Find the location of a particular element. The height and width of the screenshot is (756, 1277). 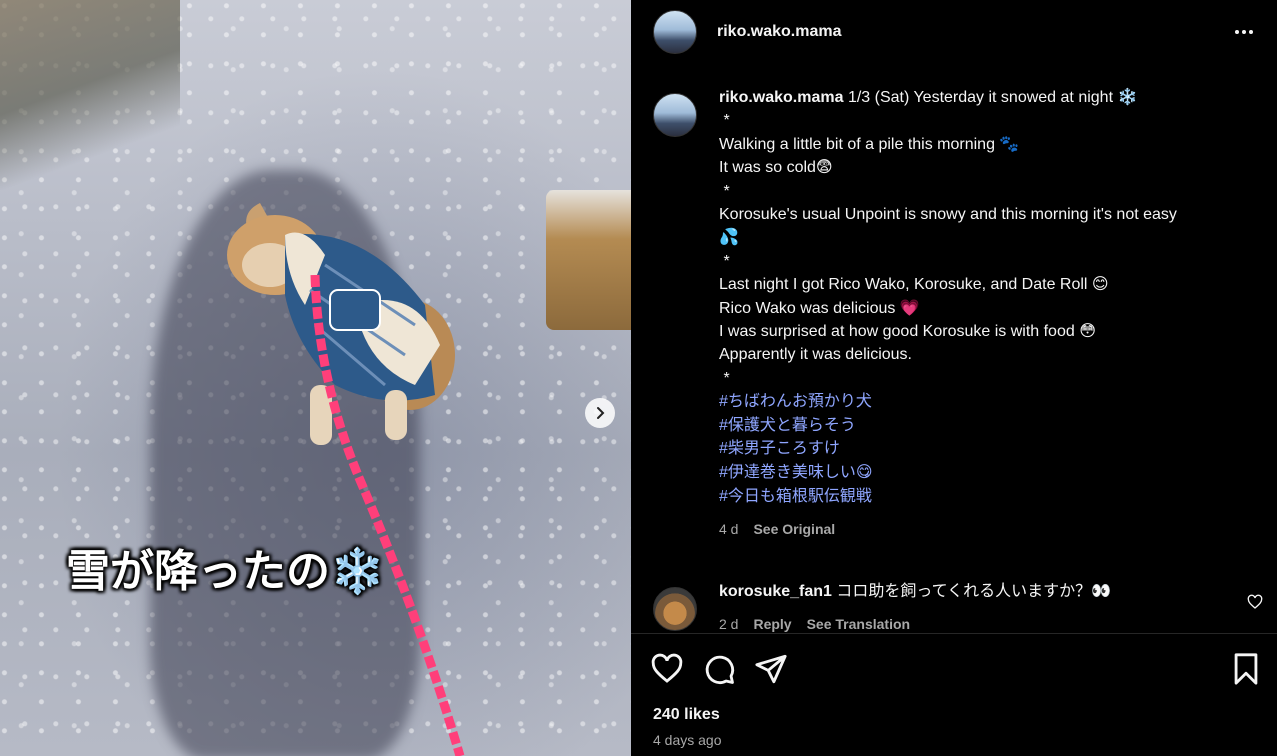

post-header: riko.wako.mama is located at coordinates (954, 32).